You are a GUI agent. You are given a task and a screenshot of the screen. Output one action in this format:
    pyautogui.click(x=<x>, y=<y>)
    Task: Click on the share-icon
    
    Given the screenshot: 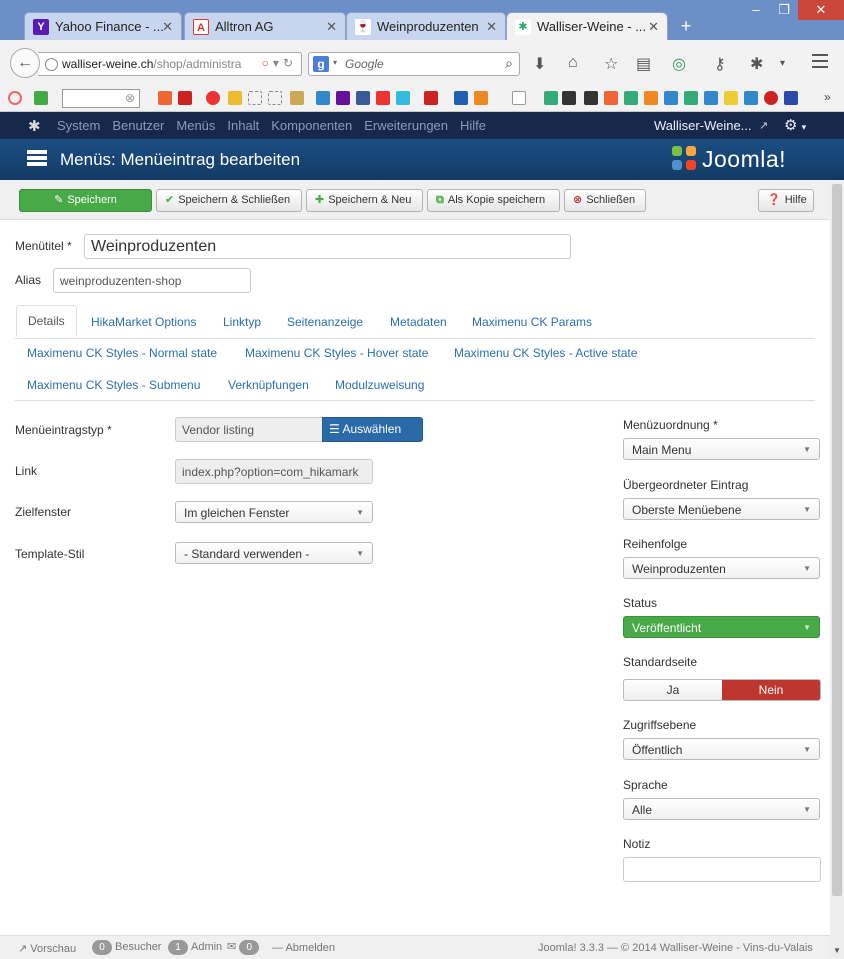 What is the action you would take?
    pyautogui.click(x=41, y=98)
    